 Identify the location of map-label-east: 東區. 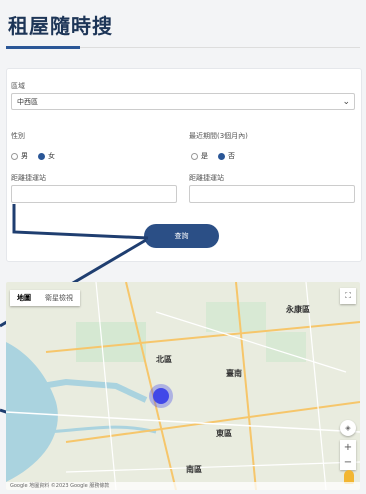
(224, 433).